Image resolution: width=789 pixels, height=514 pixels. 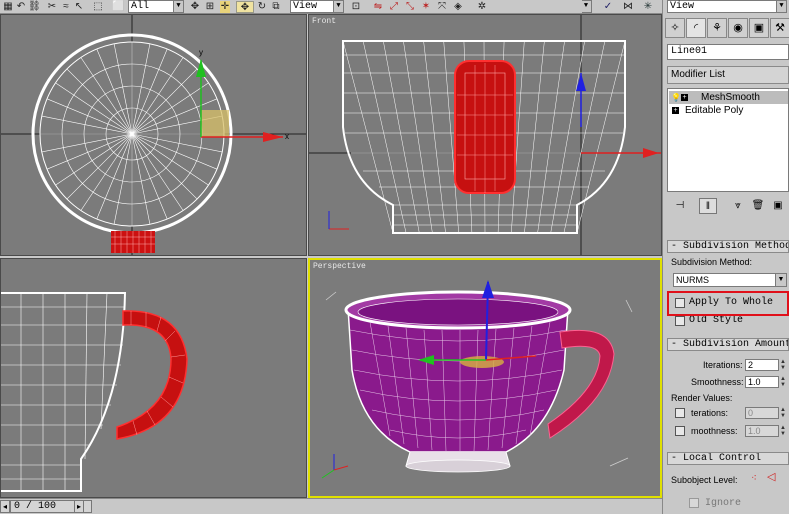 What do you see at coordinates (759, 28) in the screenshot?
I see `tab-display: ▣` at bounding box center [759, 28].